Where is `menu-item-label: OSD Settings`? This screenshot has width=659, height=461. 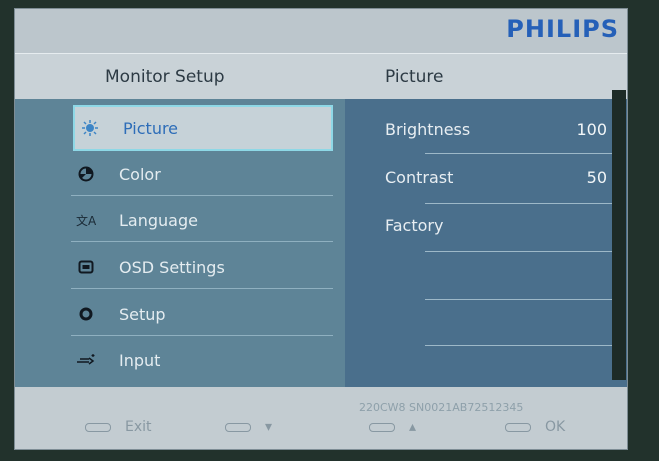 menu-item-label: OSD Settings is located at coordinates (172, 267).